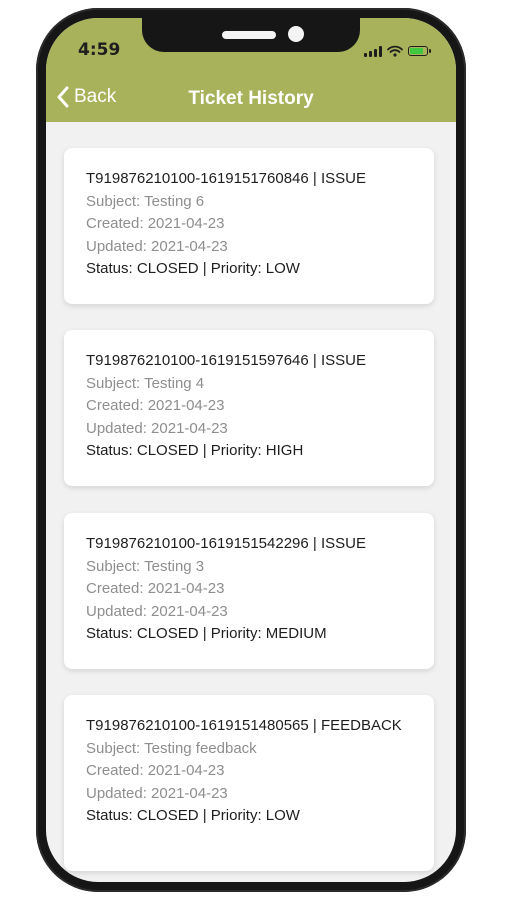 This screenshot has width=507, height=900. I want to click on status-icons, so click(397, 51).